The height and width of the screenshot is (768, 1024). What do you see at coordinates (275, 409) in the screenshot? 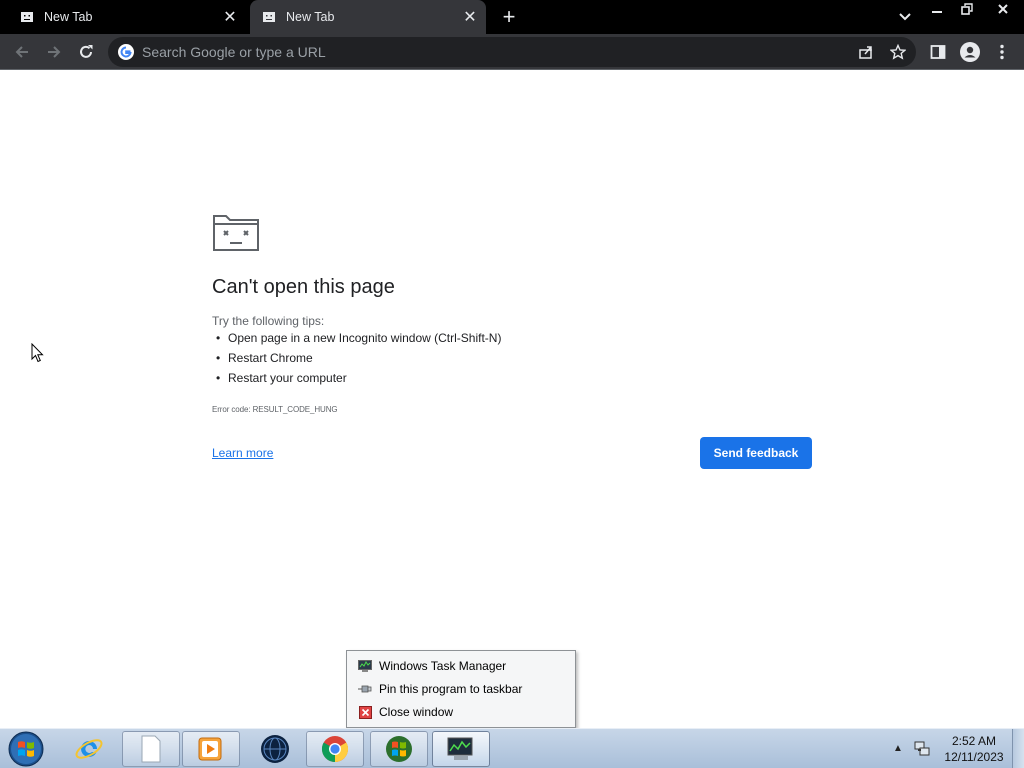
I see `error-code: Error code: RESULT_CODE_HUNG` at bounding box center [275, 409].